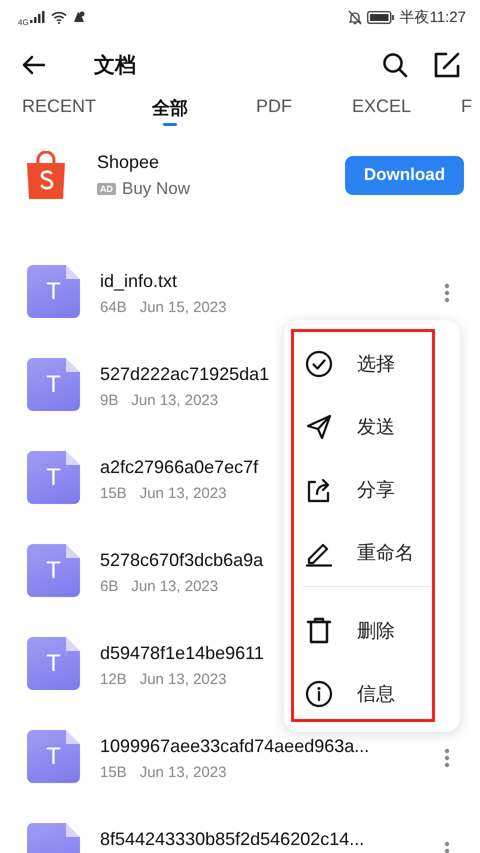  Describe the element at coordinates (466, 109) in the screenshot. I see `tab: F` at that location.